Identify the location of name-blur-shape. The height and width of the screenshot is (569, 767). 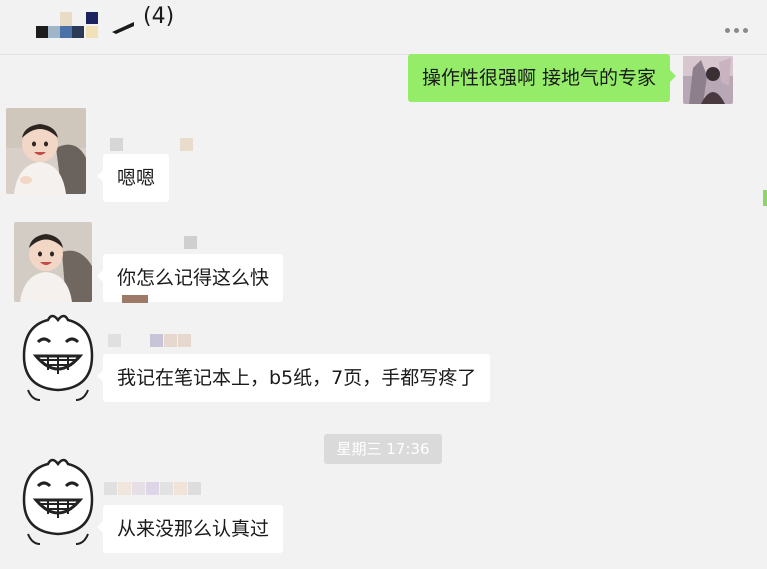
(123, 28).